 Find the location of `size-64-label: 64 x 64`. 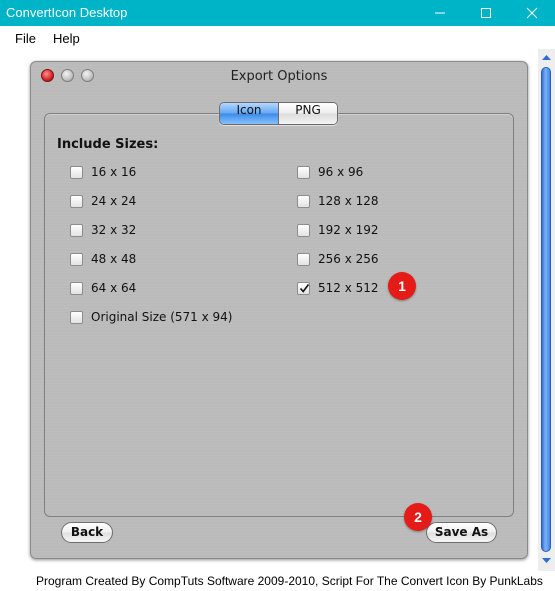

size-64-label: 64 x 64 is located at coordinates (114, 288).